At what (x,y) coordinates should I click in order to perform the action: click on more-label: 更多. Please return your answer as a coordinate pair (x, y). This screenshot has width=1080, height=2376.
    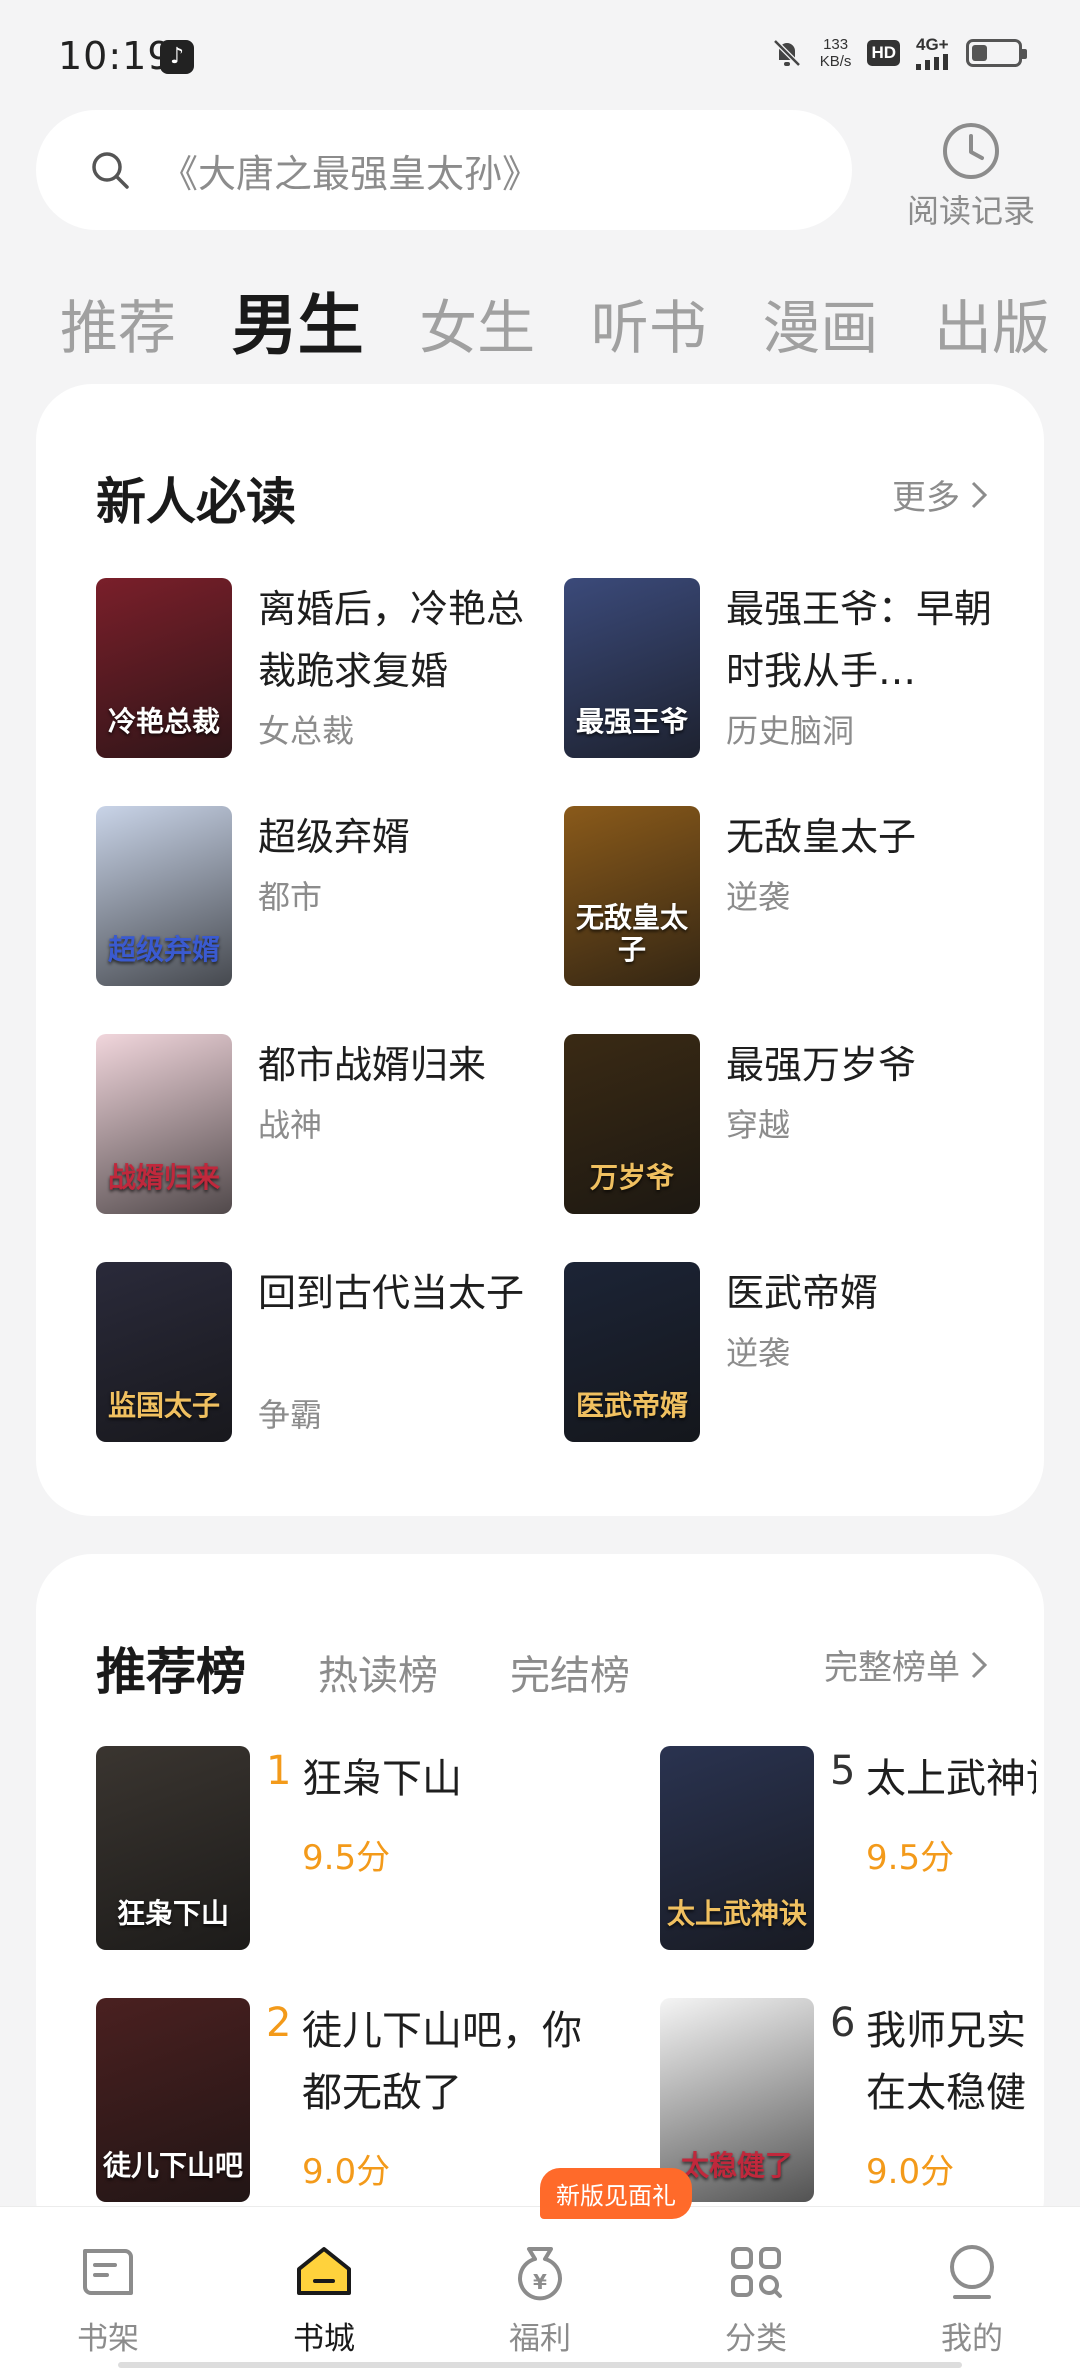
    Looking at the image, I should click on (926, 498).